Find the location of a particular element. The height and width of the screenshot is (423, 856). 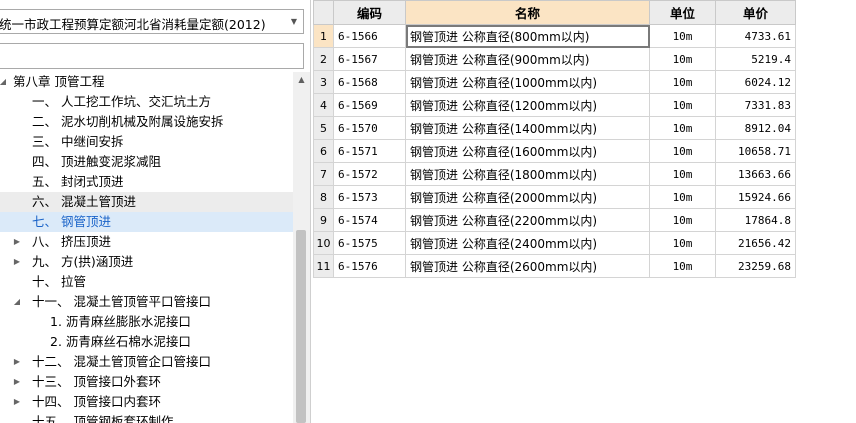

table-row: 8 6-1573 钢管顶进 公称直径(2000mm以内) 10m 15924.66 is located at coordinates (554, 197).